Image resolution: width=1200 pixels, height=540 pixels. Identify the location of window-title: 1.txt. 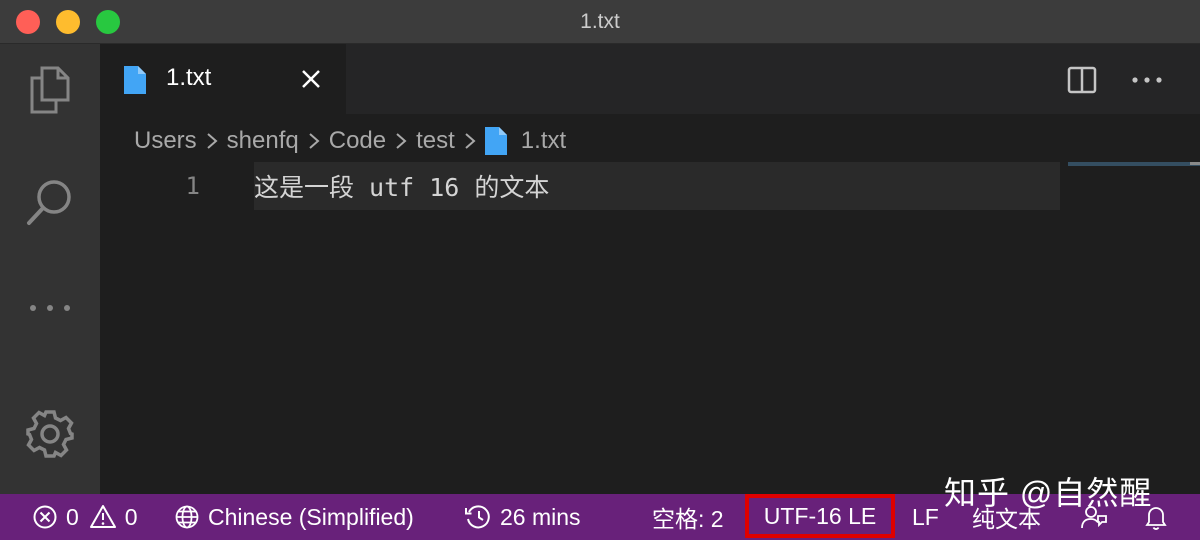
(600, 21).